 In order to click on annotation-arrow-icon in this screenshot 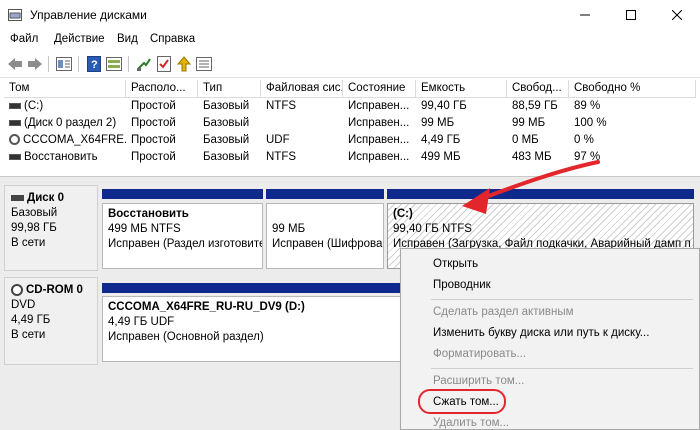, I will do `click(531, 187)`.